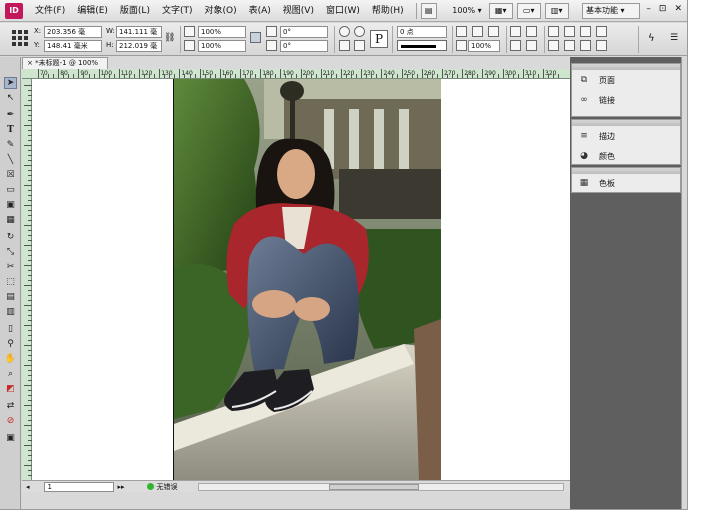 Image resolution: width=704 pixels, height=520 pixels. I want to click on view-options-button: ▦▾, so click(500, 10).